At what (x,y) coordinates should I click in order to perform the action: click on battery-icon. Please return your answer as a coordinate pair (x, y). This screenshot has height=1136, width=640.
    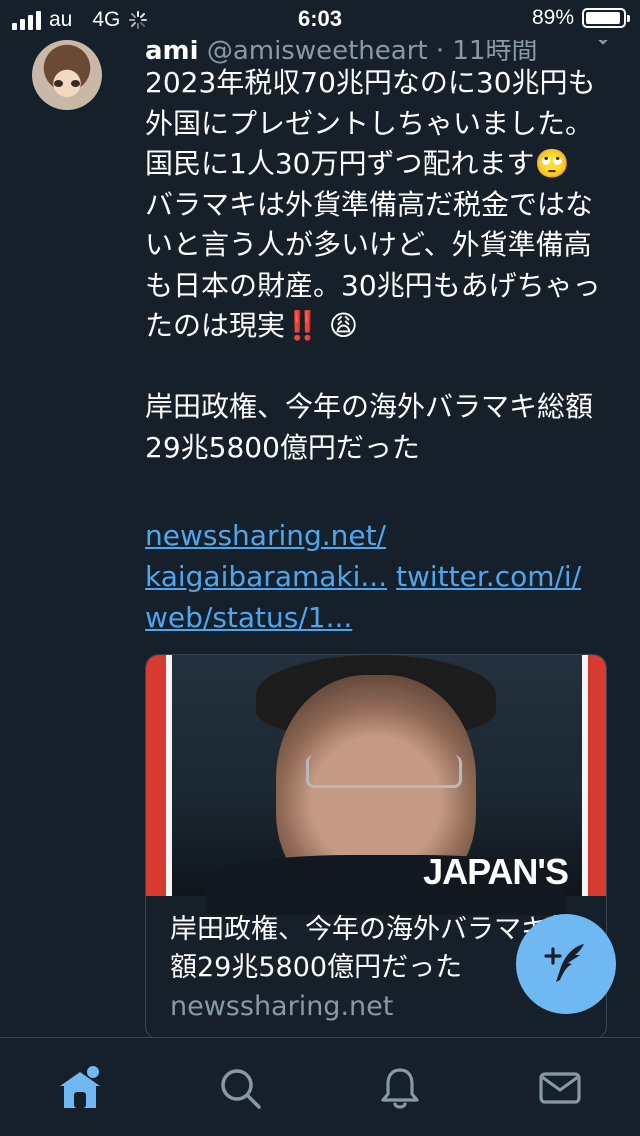
    Looking at the image, I should click on (606, 18).